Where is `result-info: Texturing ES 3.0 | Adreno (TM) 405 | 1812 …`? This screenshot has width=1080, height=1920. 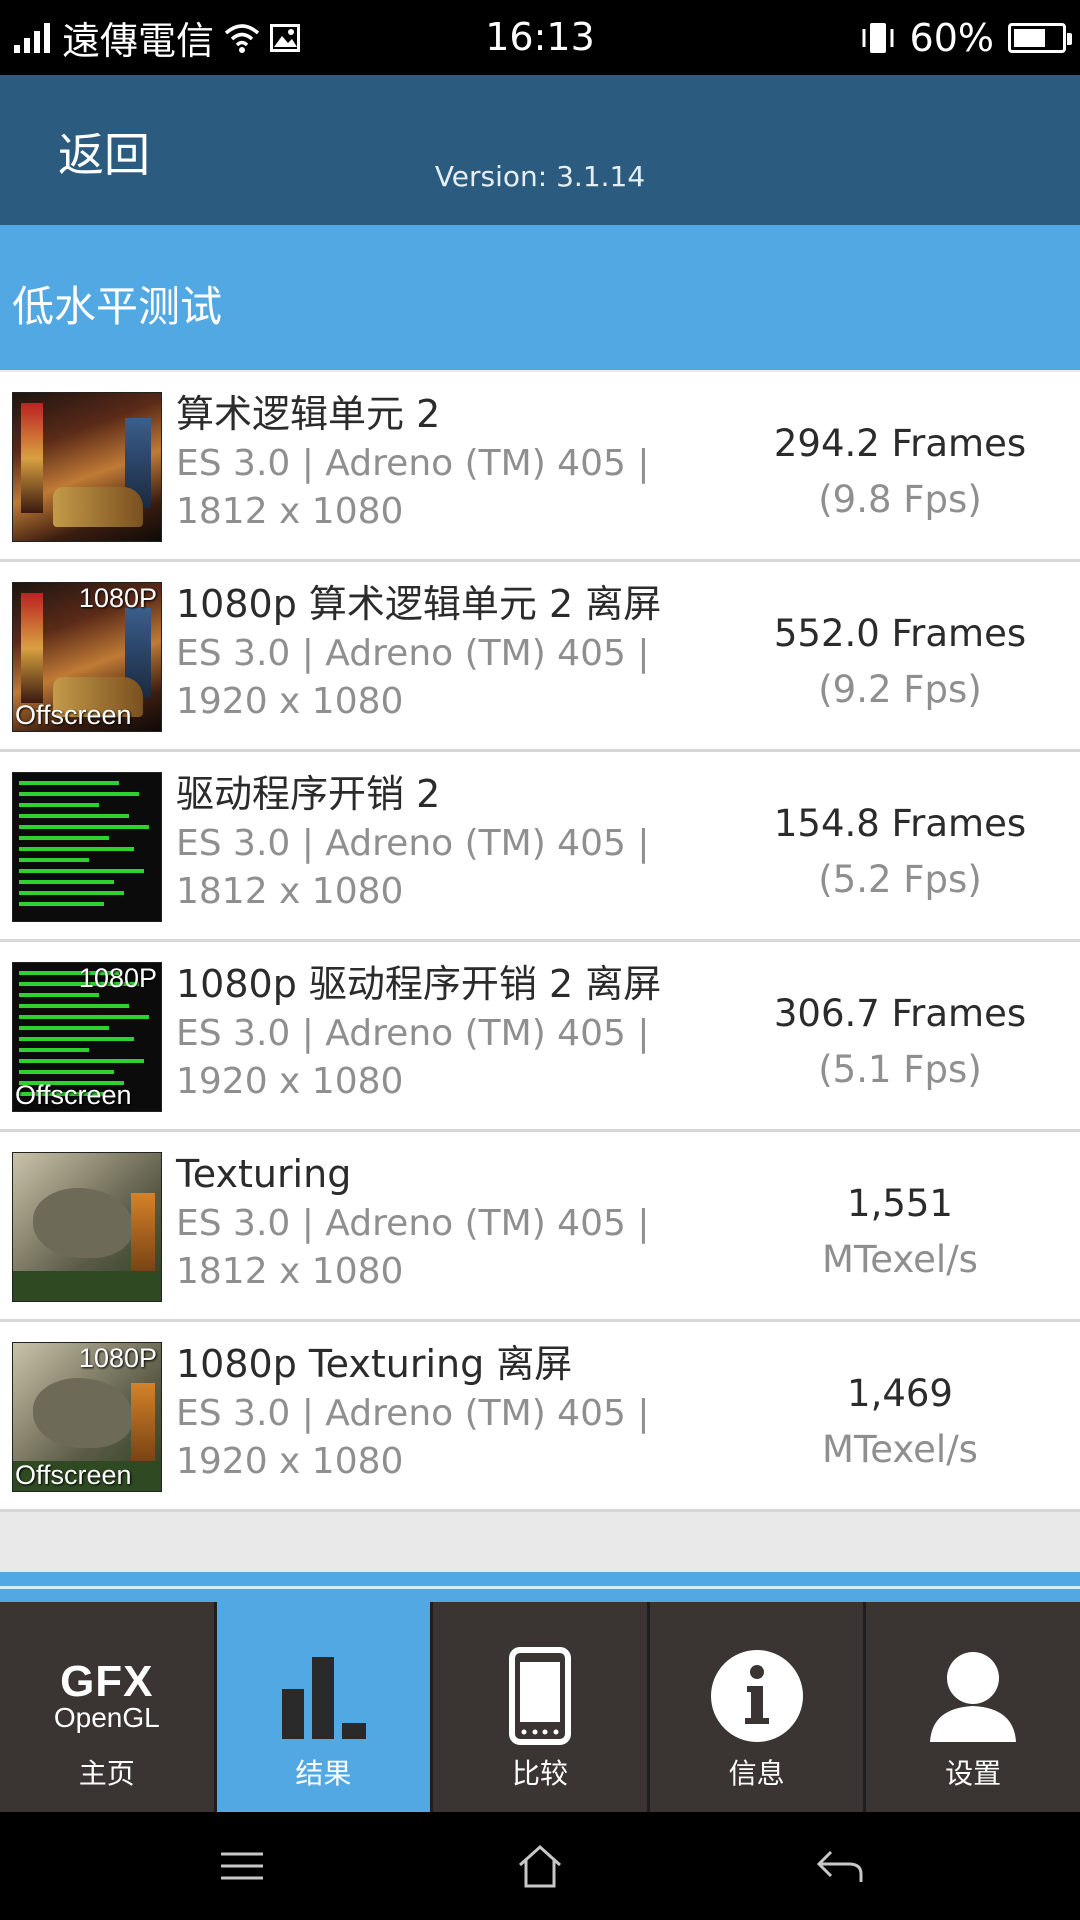 result-info: Texturing ES 3.0 | Adreno (TM) 405 | 1812 … is located at coordinates (456, 1223).